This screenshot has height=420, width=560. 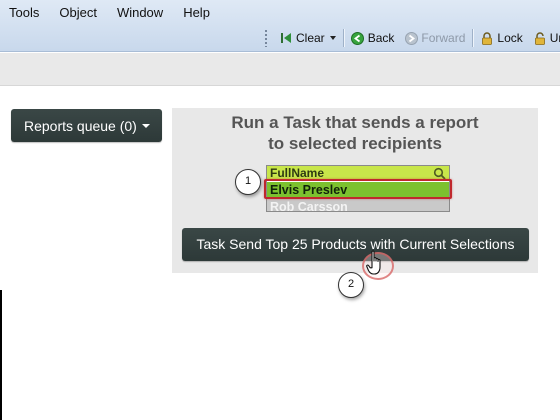 I want to click on reports-queue-button: Reports queue (0), so click(x=86, y=125).